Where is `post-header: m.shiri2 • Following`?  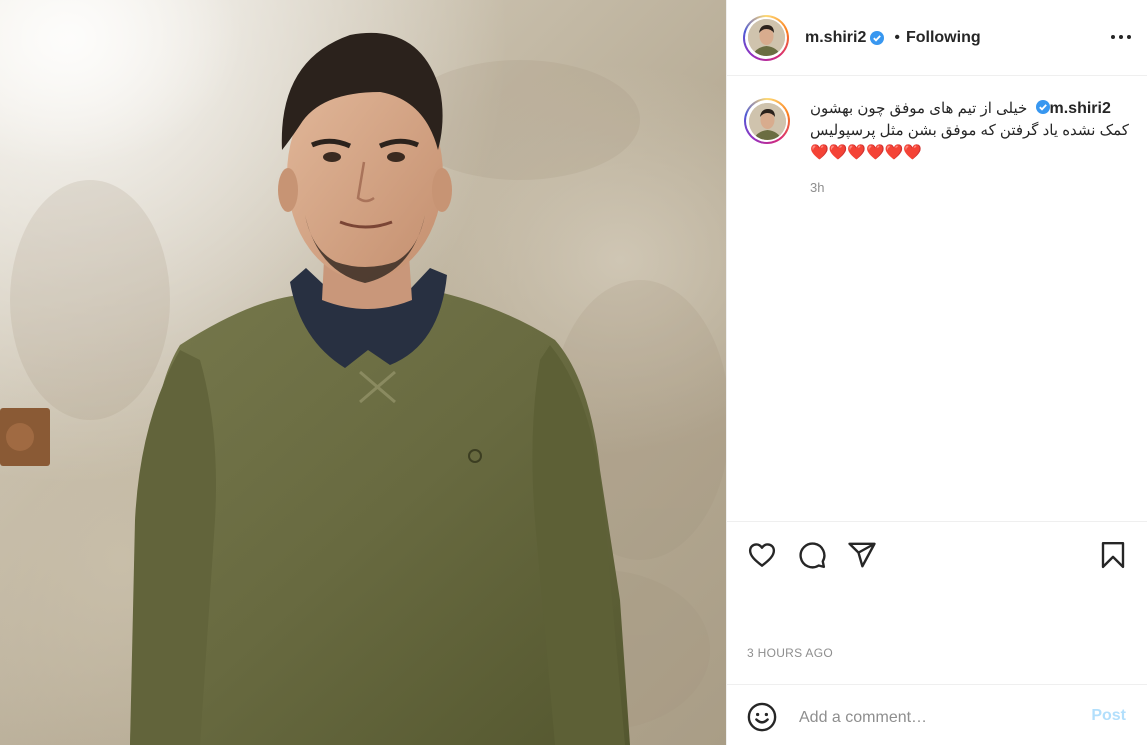 post-header: m.shiri2 • Following is located at coordinates (937, 38).